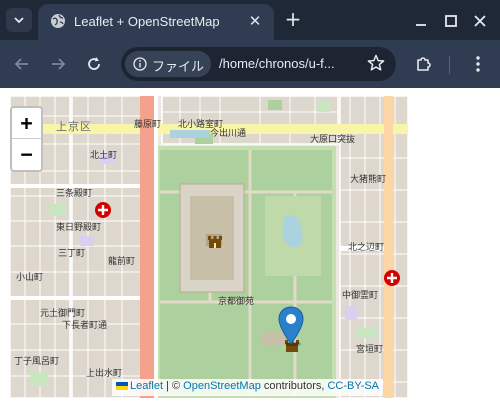 This screenshot has width=500, height=410. I want to click on site-chip-label: ファイル, so click(178, 67).